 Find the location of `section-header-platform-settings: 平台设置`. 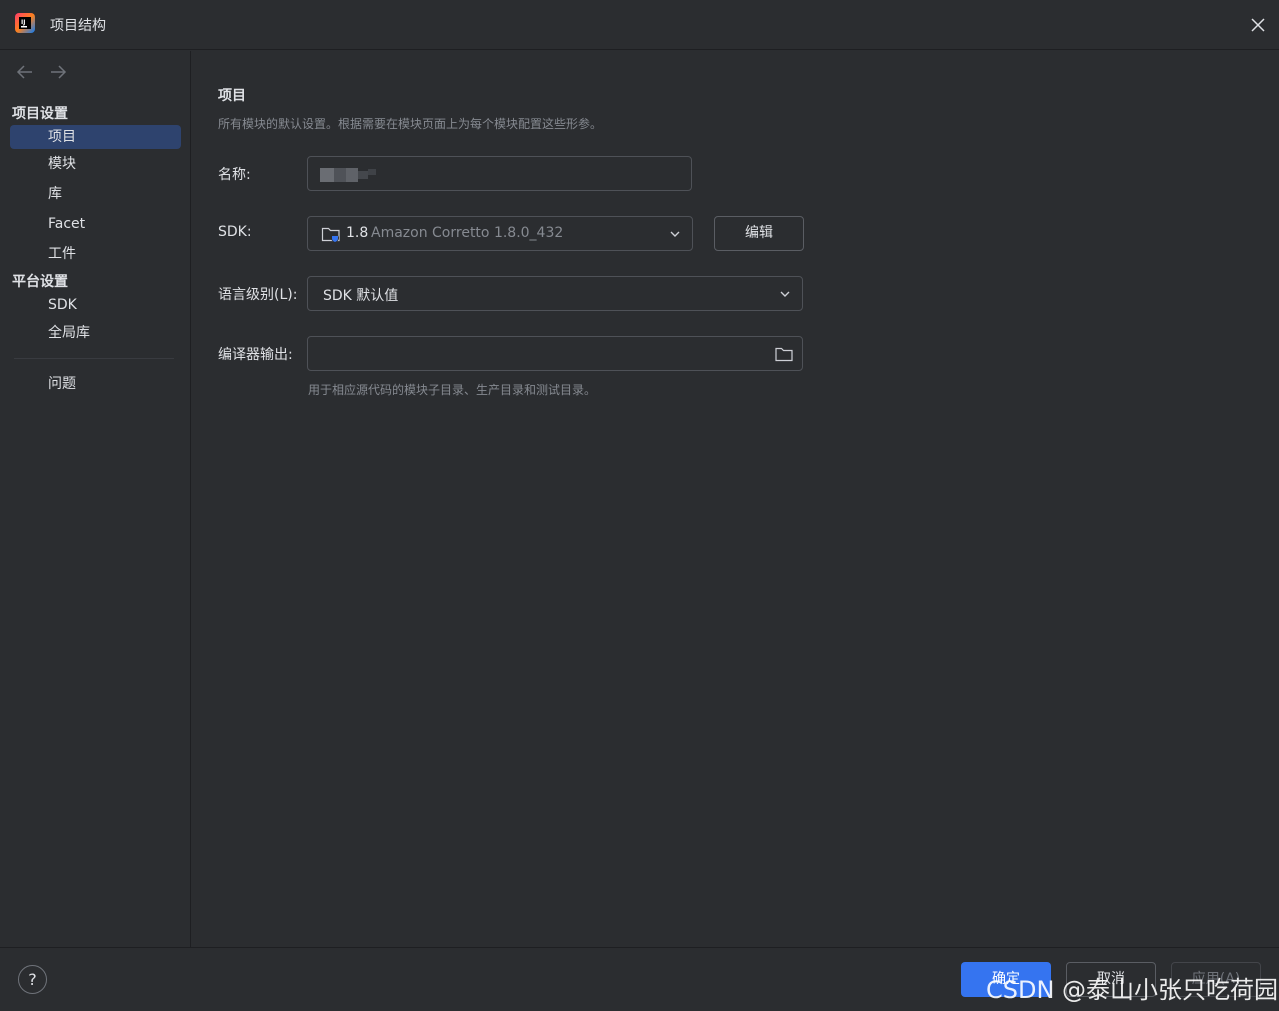

section-header-platform-settings: 平台设置 is located at coordinates (40, 282).